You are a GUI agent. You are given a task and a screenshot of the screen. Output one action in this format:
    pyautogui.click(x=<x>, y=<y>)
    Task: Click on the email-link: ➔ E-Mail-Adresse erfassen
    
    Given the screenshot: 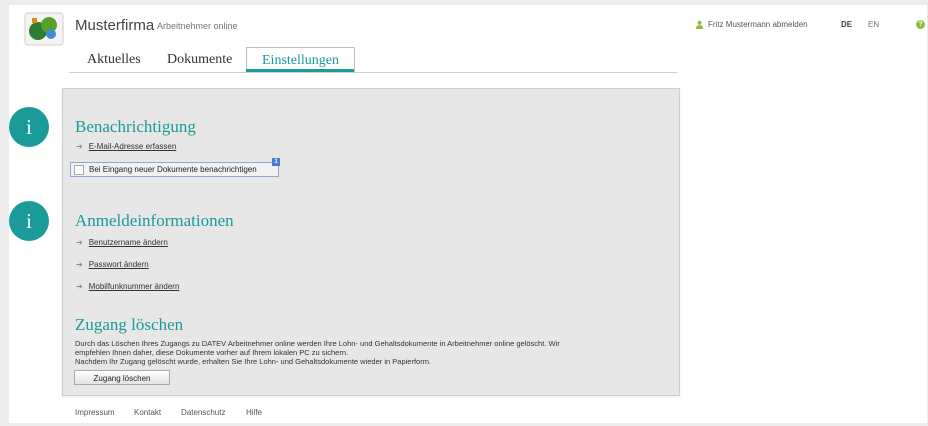 What is the action you would take?
    pyautogui.click(x=126, y=146)
    